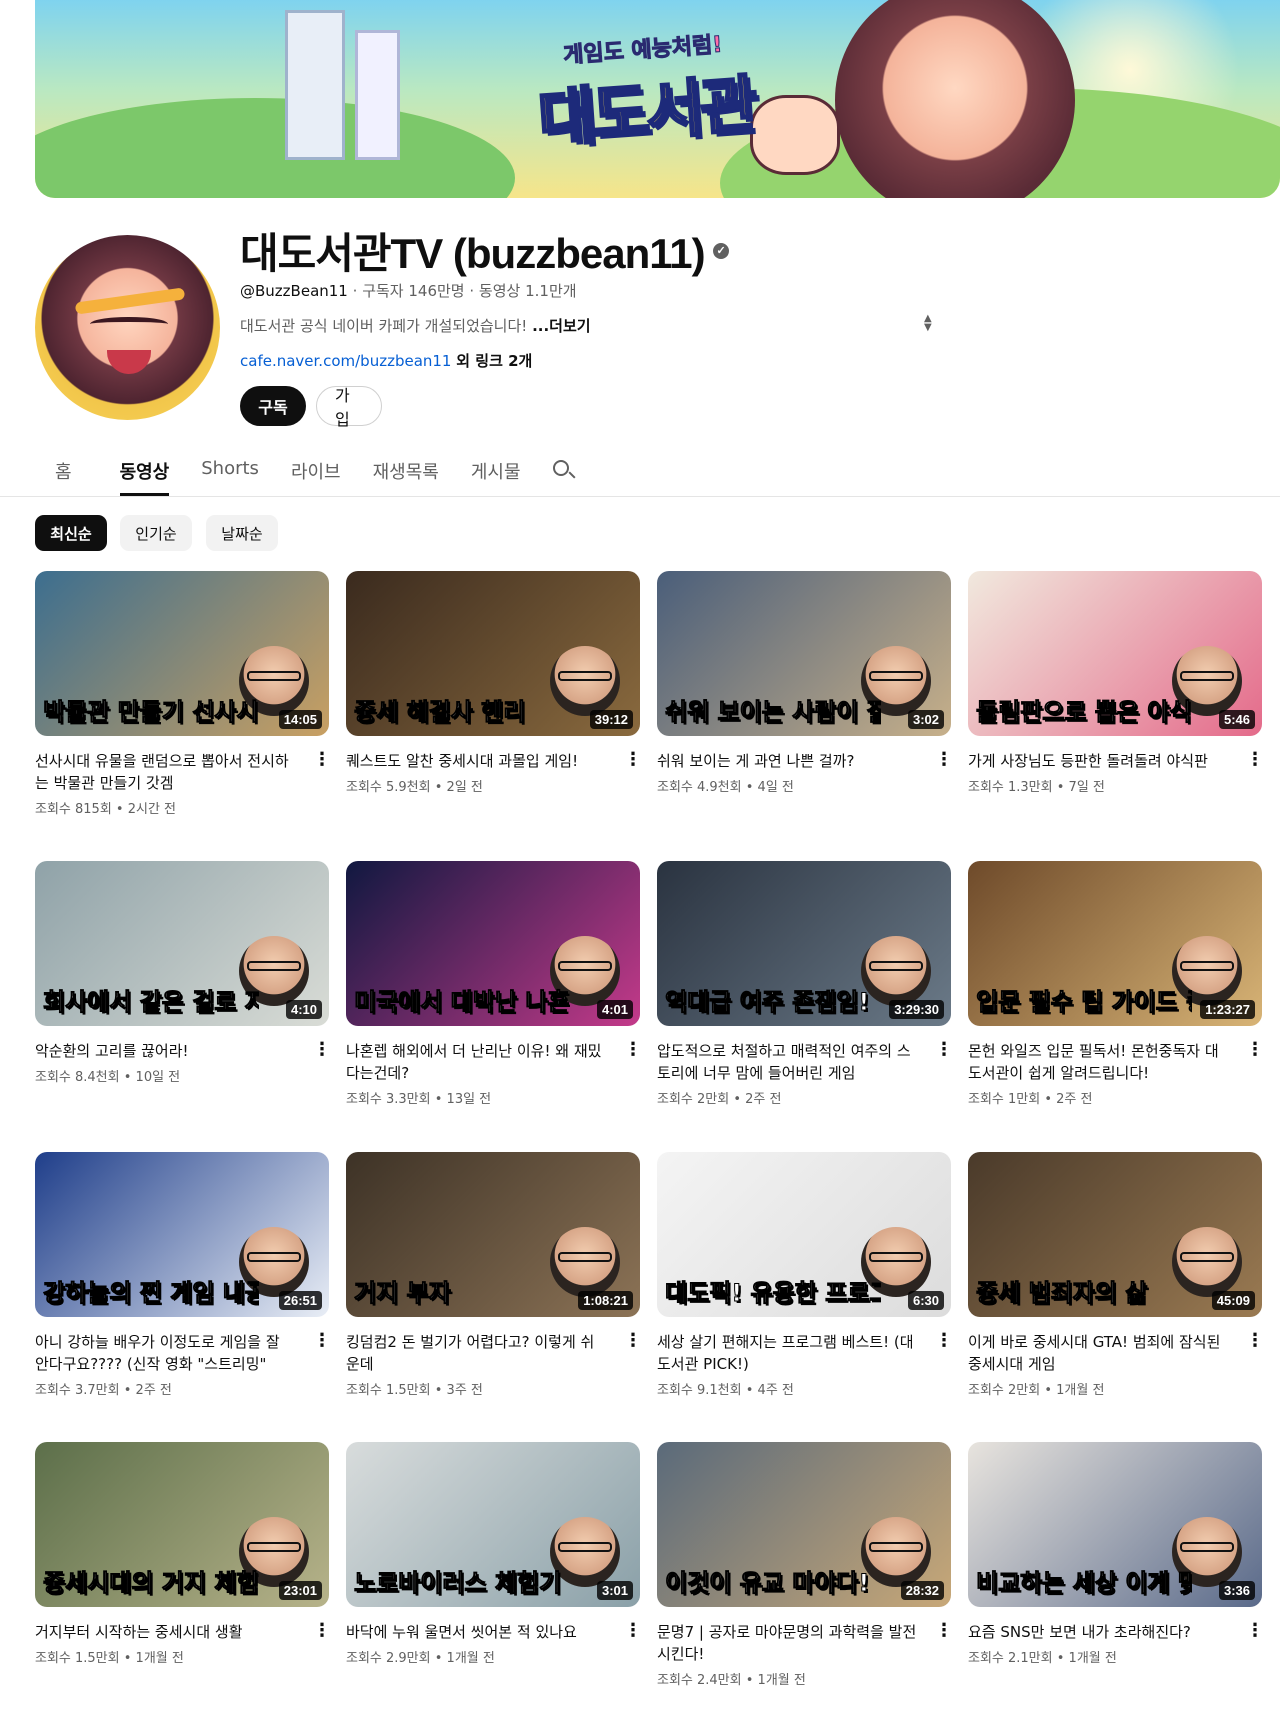  Describe the element at coordinates (151, 1583) in the screenshot. I see `thumbnail-caption: 중세시대의 거지 체험하기` at that location.